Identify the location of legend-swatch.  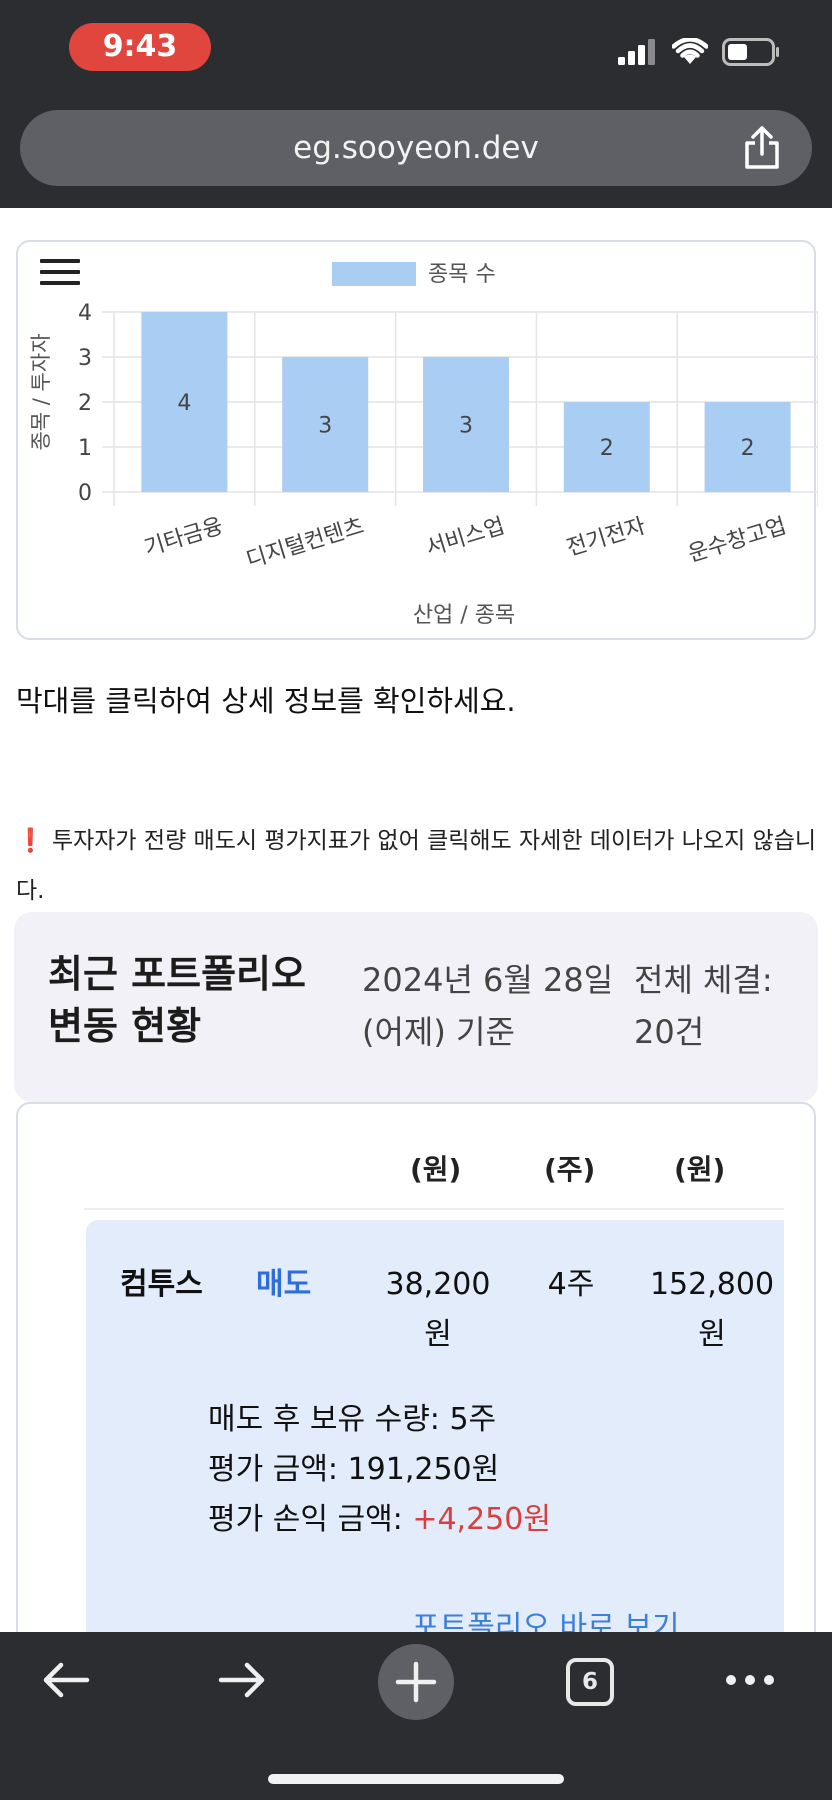
(374, 274).